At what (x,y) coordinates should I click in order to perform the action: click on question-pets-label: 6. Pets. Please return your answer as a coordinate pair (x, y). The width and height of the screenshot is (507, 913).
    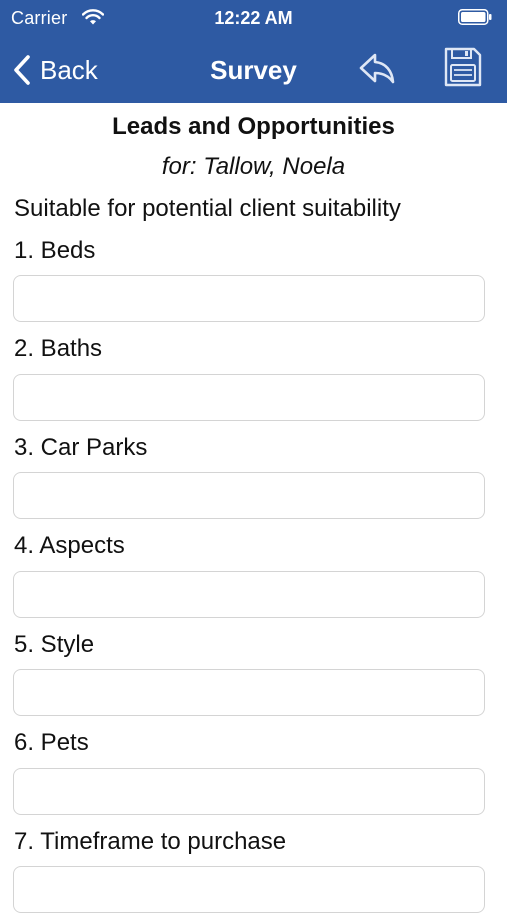
    Looking at the image, I should click on (51, 742).